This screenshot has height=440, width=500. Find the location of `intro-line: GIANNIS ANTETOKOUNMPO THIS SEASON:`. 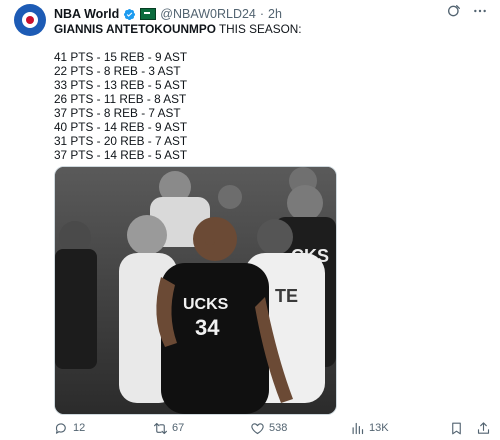

intro-line: GIANNIS ANTETOKOUNMPO THIS SEASON: is located at coordinates (264, 29).